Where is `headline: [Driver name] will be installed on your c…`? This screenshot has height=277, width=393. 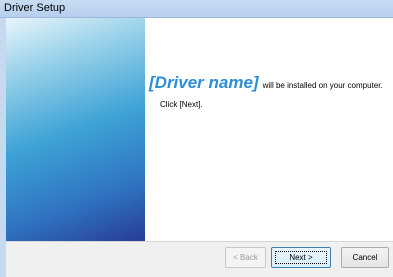
headline: [Driver name] will be installed on your c… is located at coordinates (266, 84).